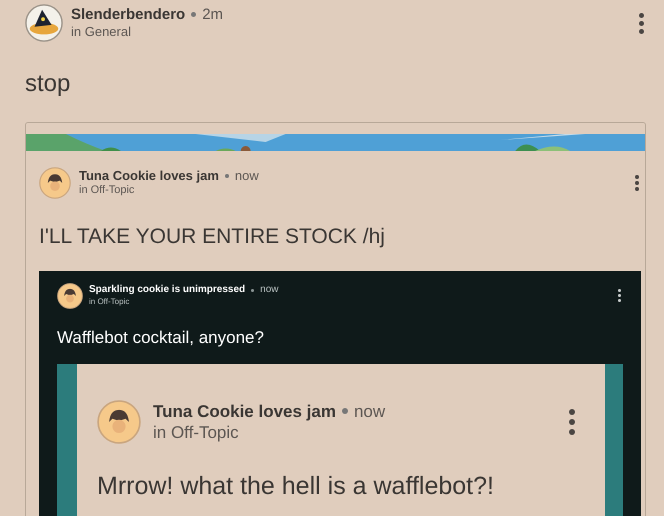  I want to click on channel-label: in General, so click(147, 32).